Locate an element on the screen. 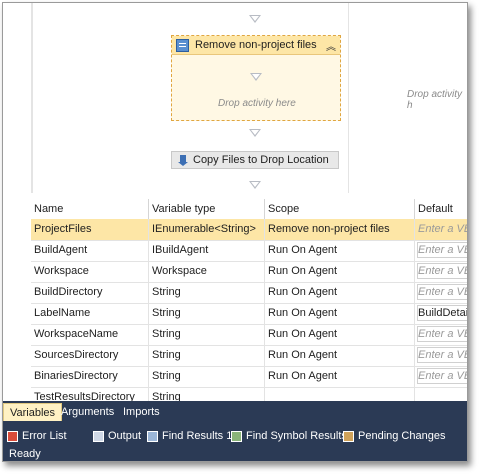  output-button: Output is located at coordinates (117, 436).